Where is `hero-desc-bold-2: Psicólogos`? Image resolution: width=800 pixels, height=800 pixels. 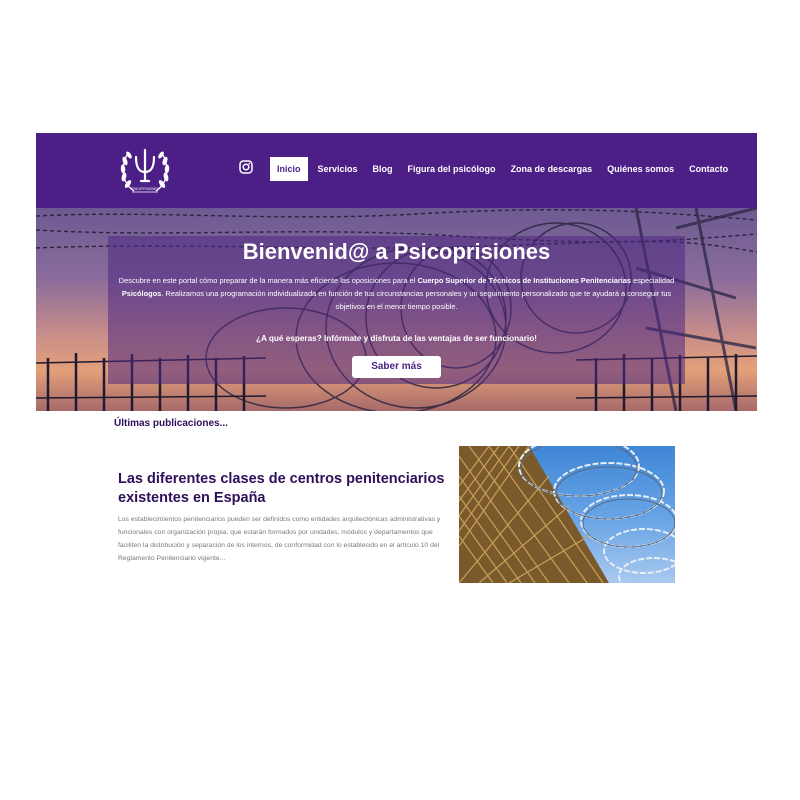
hero-desc-bold-2: Psicólogos is located at coordinates (141, 293).